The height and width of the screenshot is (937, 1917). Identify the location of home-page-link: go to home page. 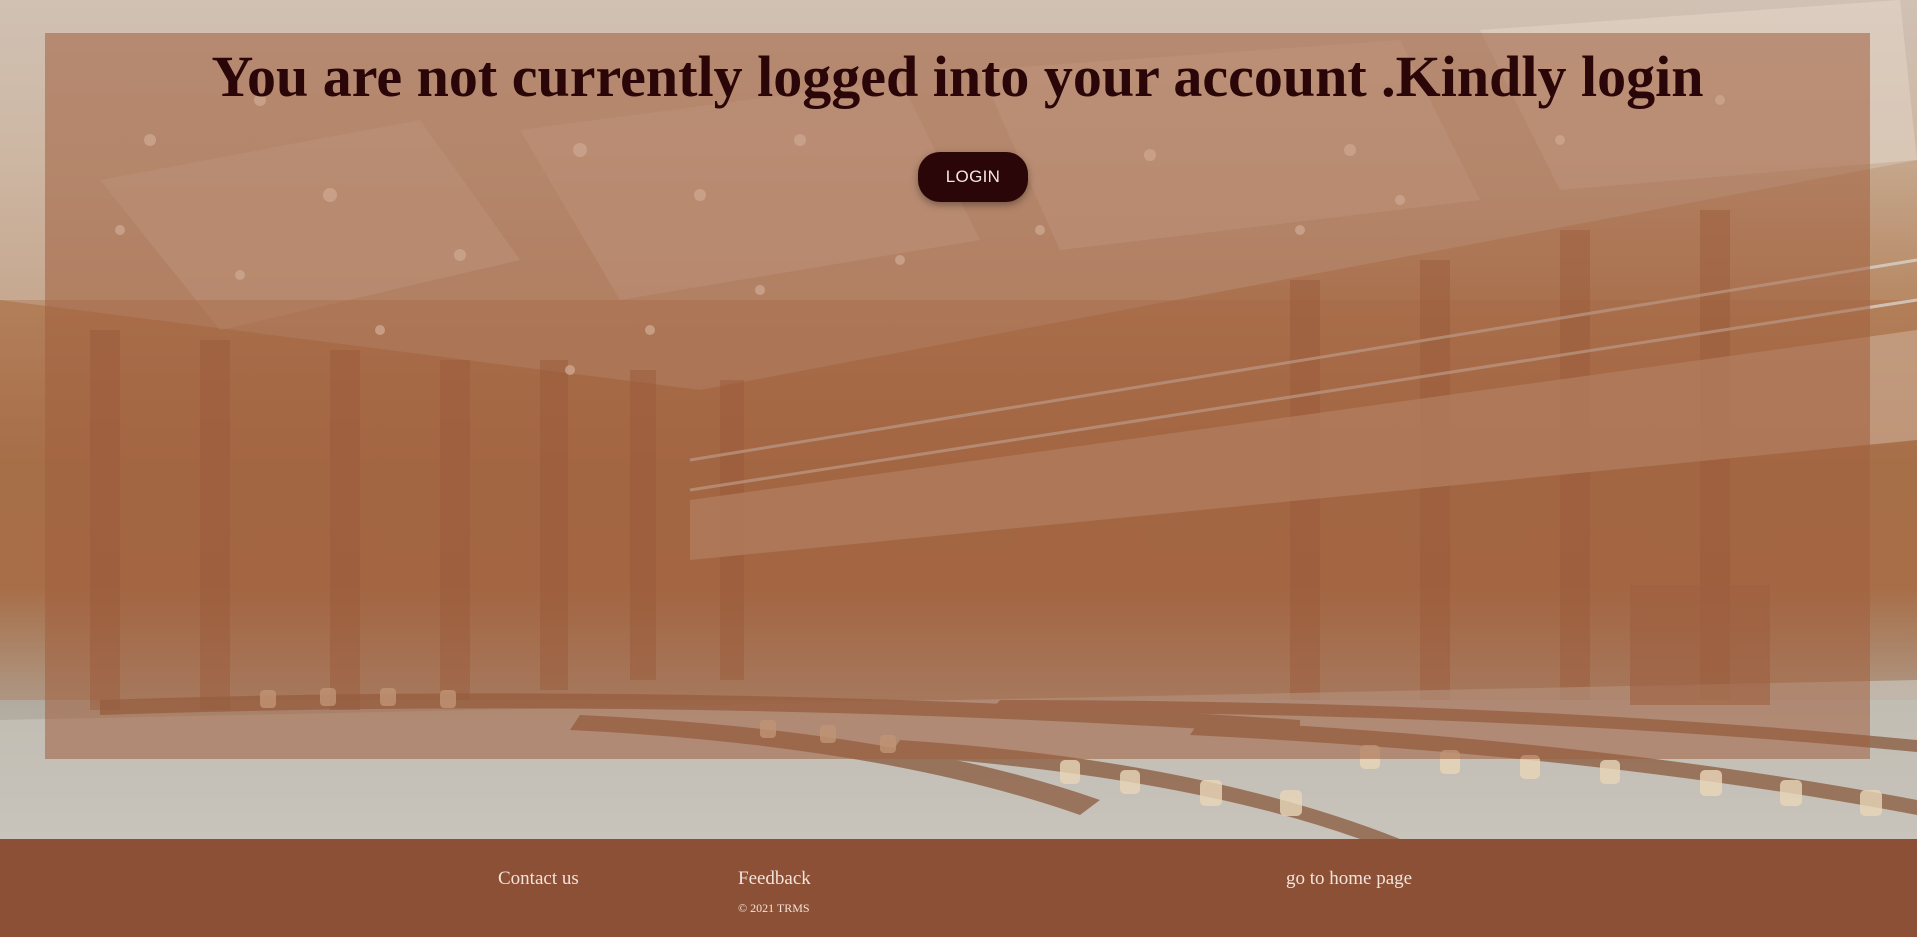
(1349, 879).